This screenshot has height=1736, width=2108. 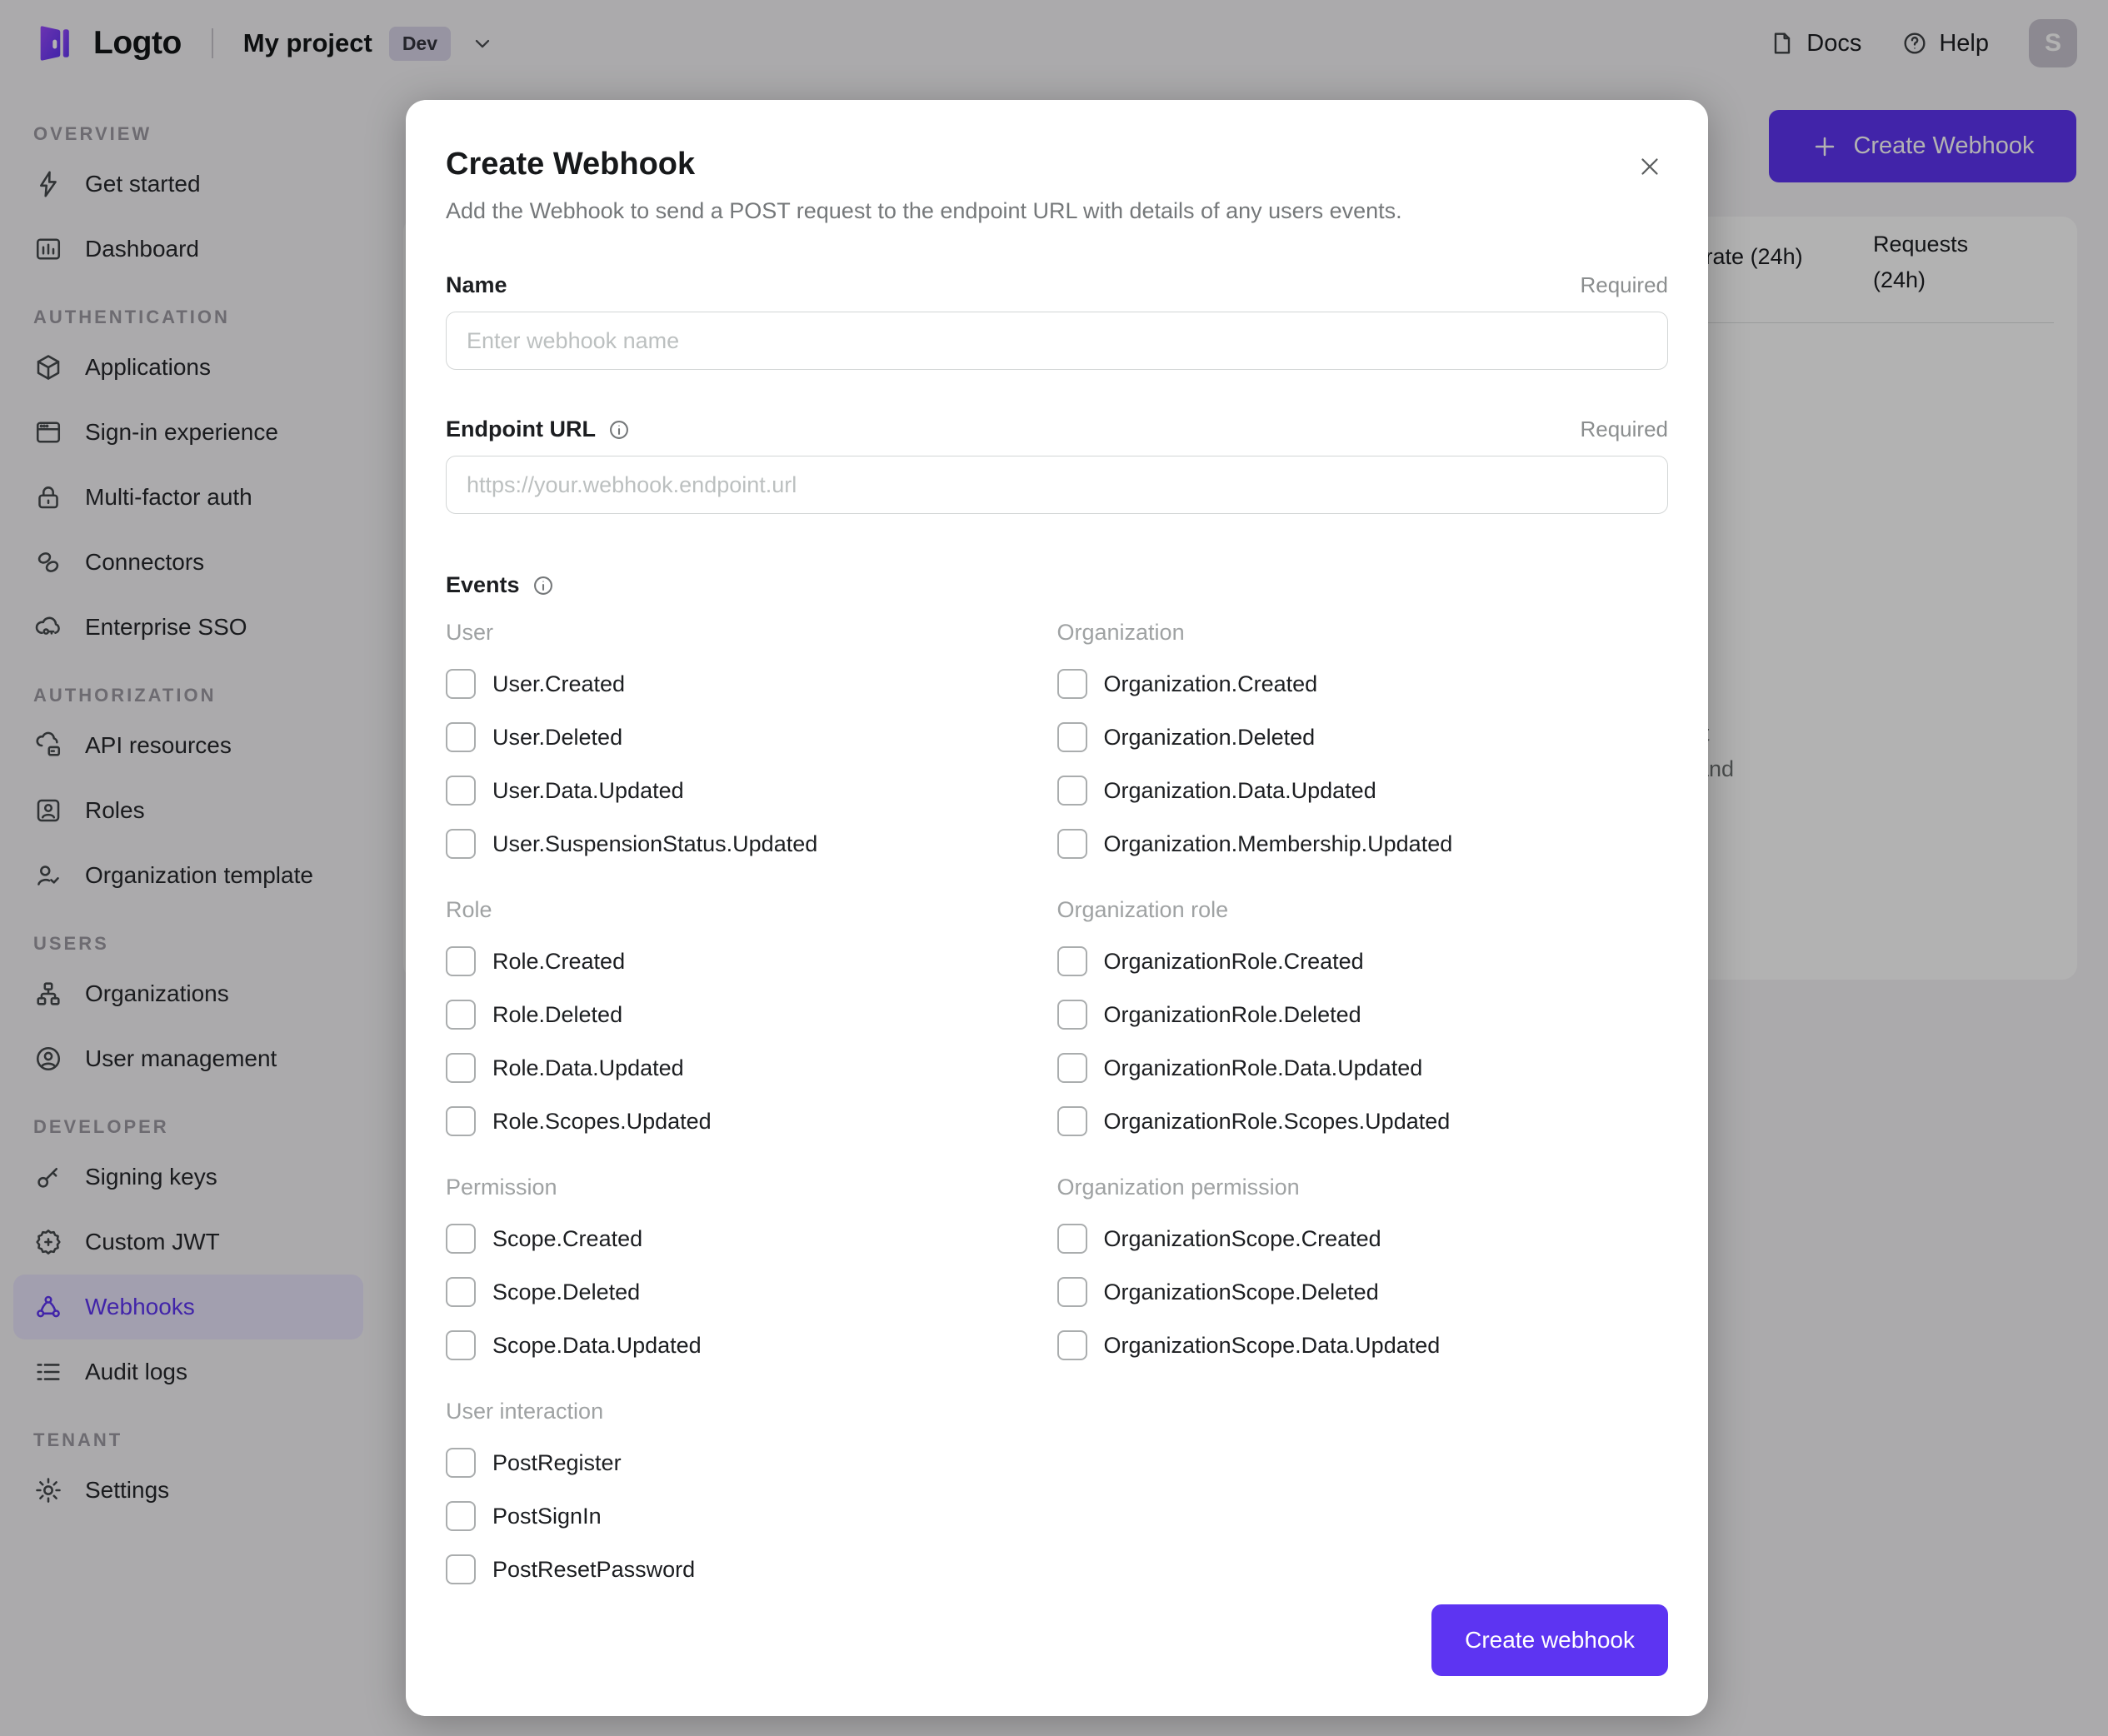 I want to click on event-option-user-data-updated: User.Data.Updated, so click(x=751, y=791).